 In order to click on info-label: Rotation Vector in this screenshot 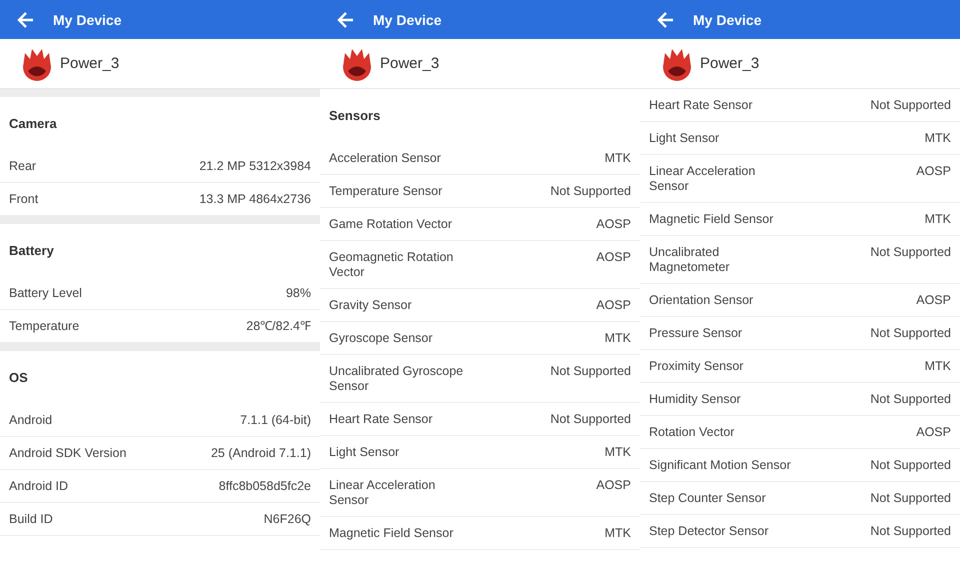, I will do `click(691, 432)`.